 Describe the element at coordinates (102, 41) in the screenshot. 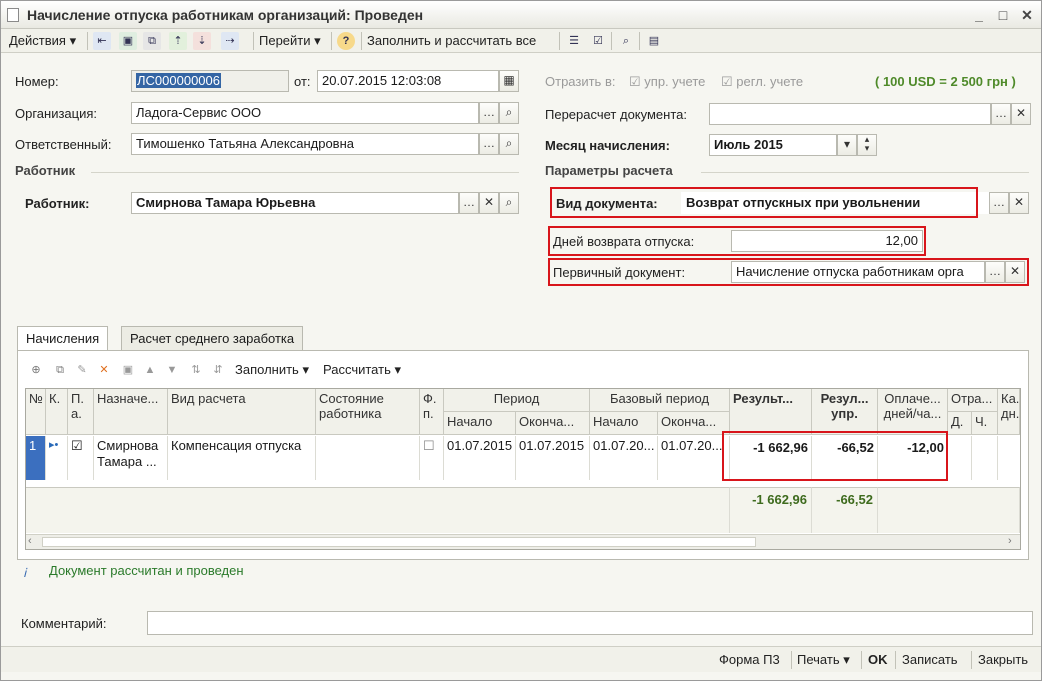

I see `post-icon: ⇤` at that location.